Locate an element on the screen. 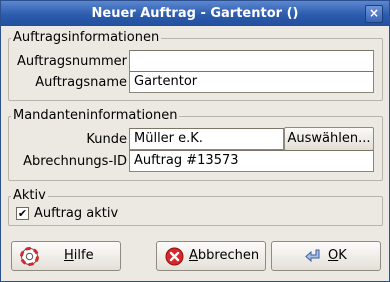 The image size is (390, 282). hilfe-button: Hilfe is located at coordinates (66, 256).